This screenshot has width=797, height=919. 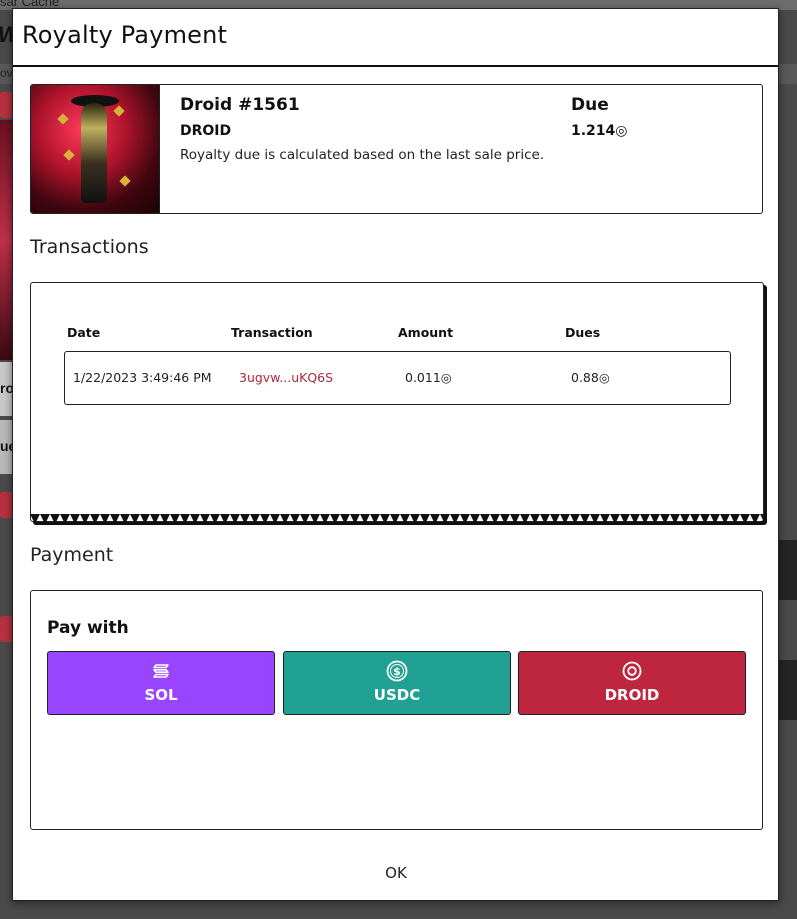 What do you see at coordinates (590, 105) in the screenshot?
I see `due-label: Due` at bounding box center [590, 105].